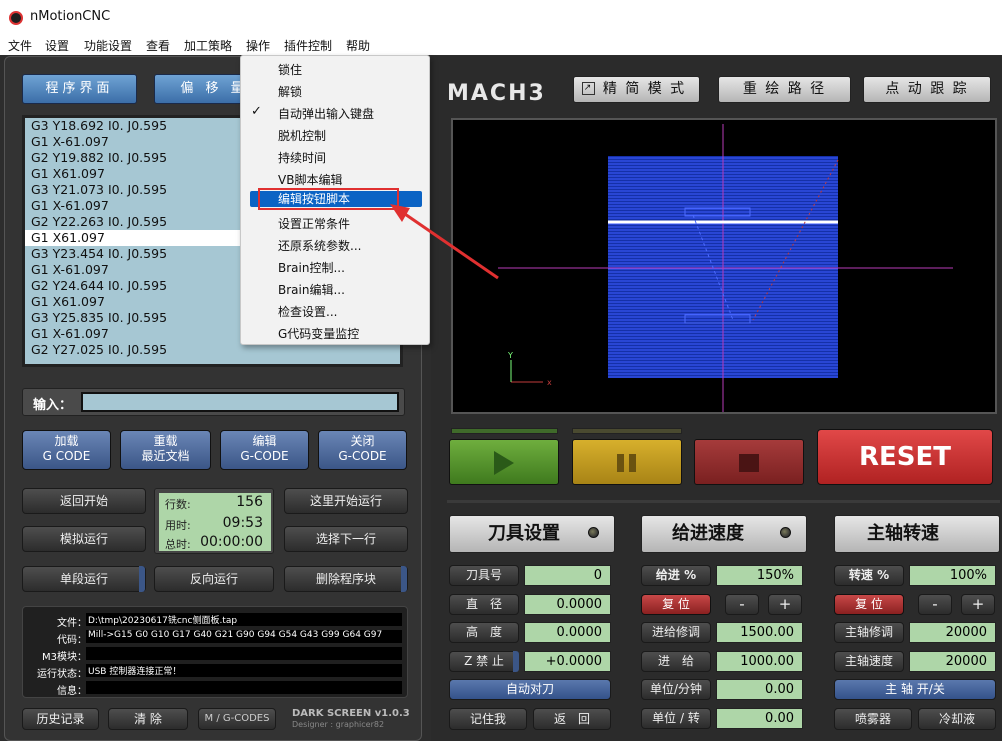 The height and width of the screenshot is (741, 1002). I want to click on run-from-here-button: 这里开始运行, so click(346, 501).